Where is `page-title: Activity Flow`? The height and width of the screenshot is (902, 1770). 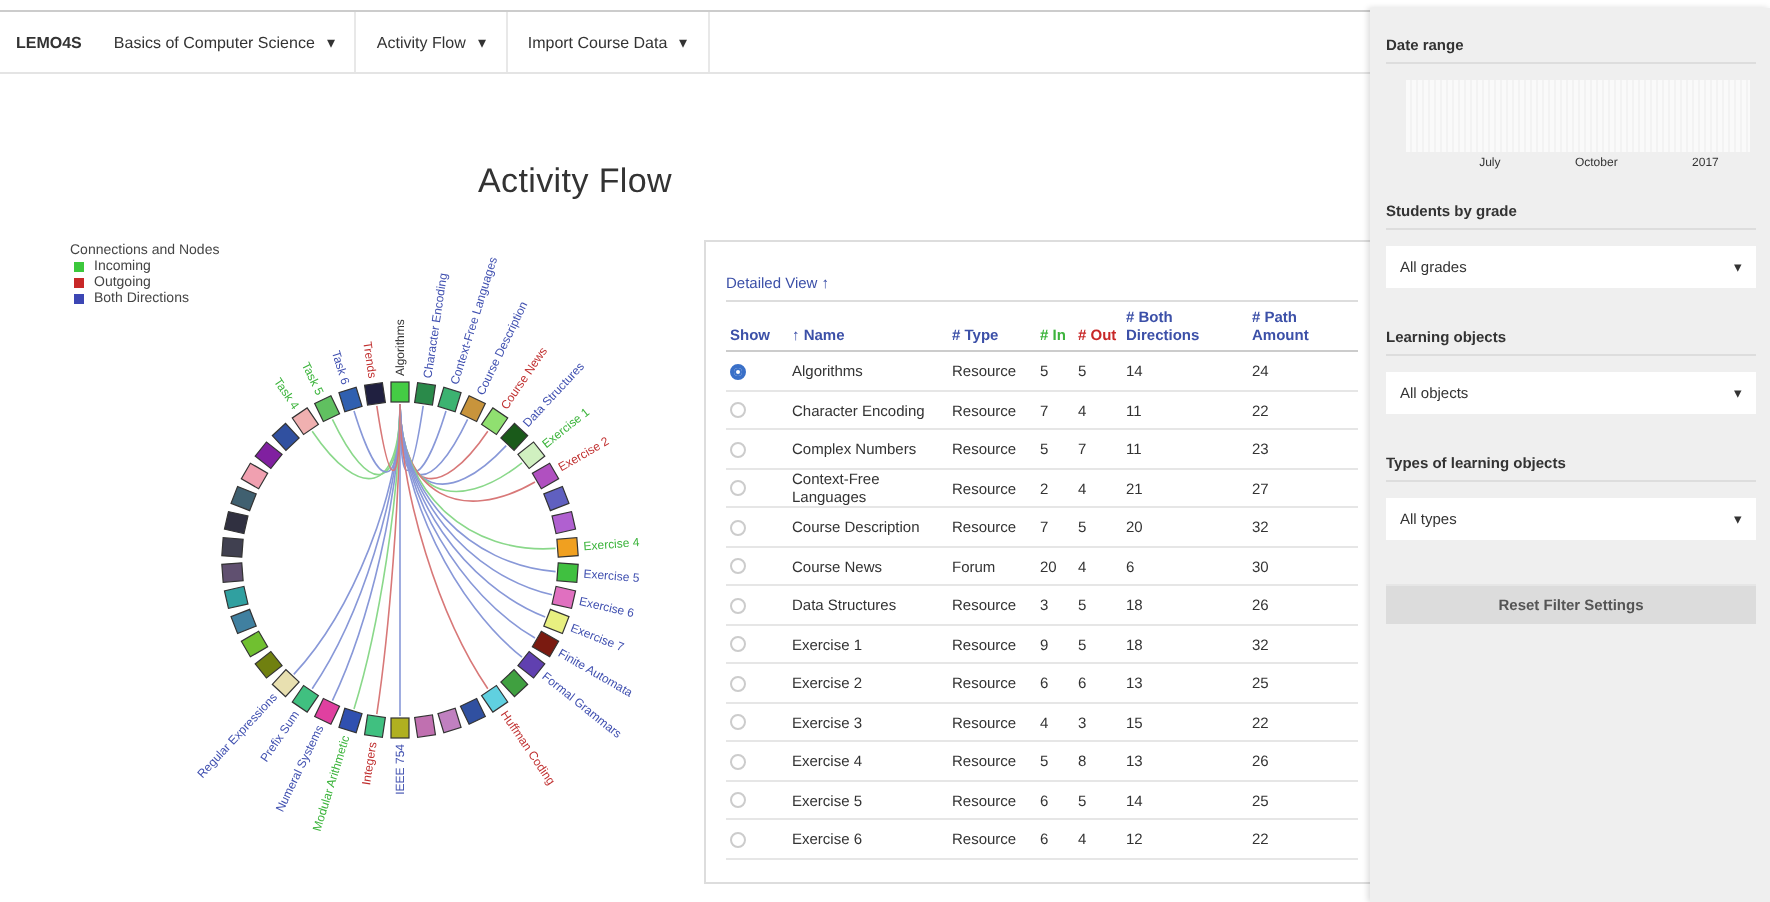
page-title: Activity Flow is located at coordinates (575, 182).